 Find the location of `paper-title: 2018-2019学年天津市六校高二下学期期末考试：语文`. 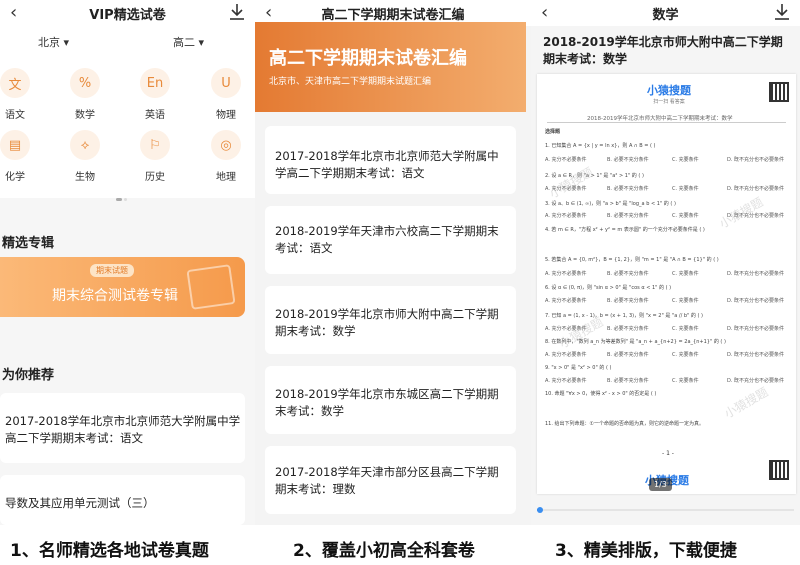

paper-title: 2018-2019学年天津市六校高二下学期期末考试：语文 is located at coordinates (387, 239).